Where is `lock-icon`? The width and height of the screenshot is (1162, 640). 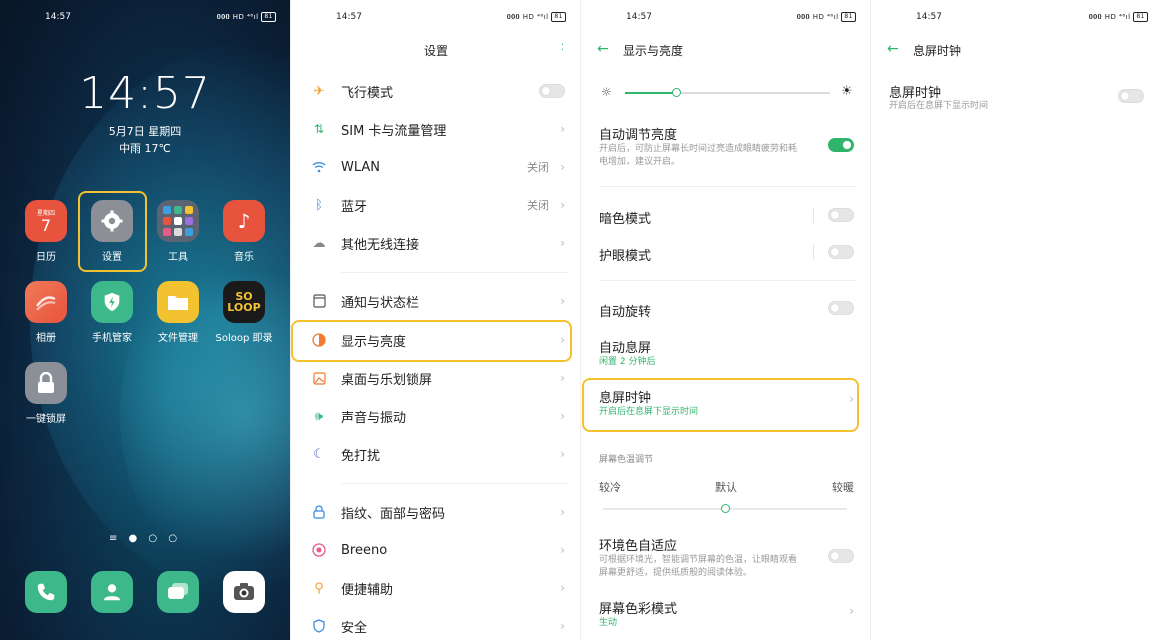 lock-icon is located at coordinates (319, 512).